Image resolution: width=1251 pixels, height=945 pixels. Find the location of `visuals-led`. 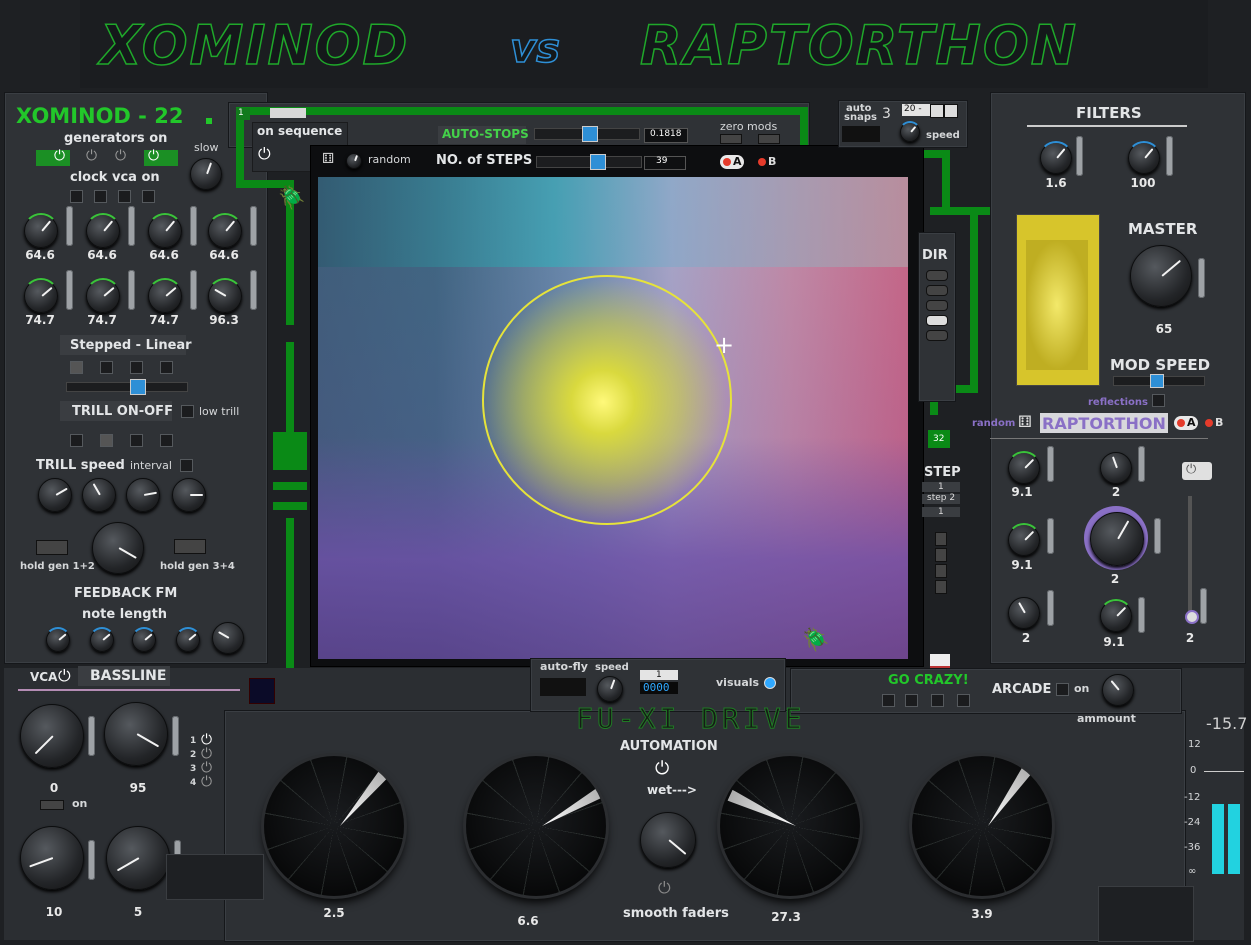

visuals-led is located at coordinates (770, 683).